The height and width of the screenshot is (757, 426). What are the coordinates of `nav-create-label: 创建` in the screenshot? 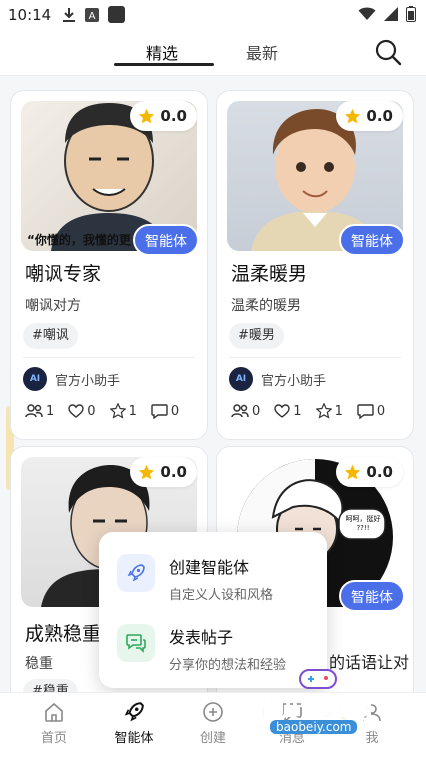 It's located at (212, 738).